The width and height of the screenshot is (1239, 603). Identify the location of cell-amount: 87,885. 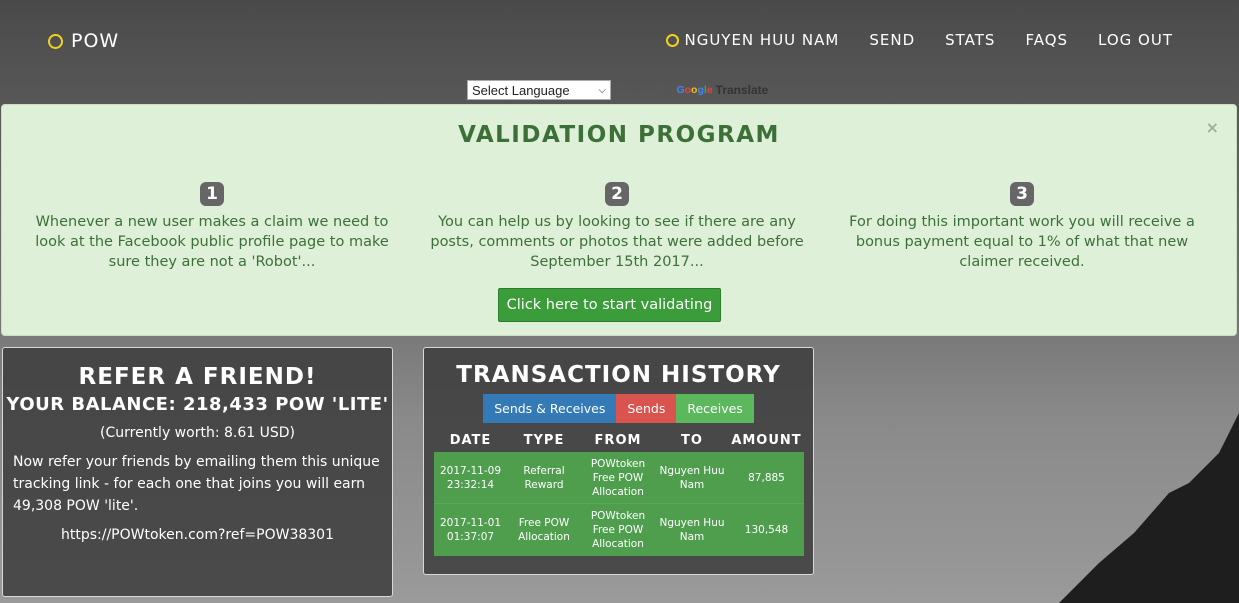
(766, 477).